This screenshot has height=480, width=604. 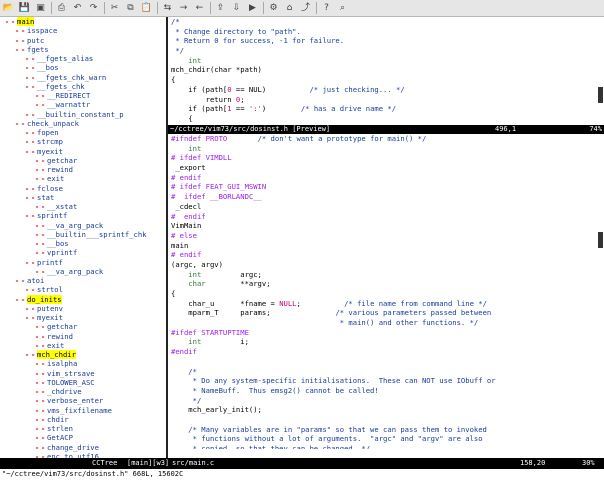 I want to click on tree-item: - - putenv, so click(x=83, y=308).